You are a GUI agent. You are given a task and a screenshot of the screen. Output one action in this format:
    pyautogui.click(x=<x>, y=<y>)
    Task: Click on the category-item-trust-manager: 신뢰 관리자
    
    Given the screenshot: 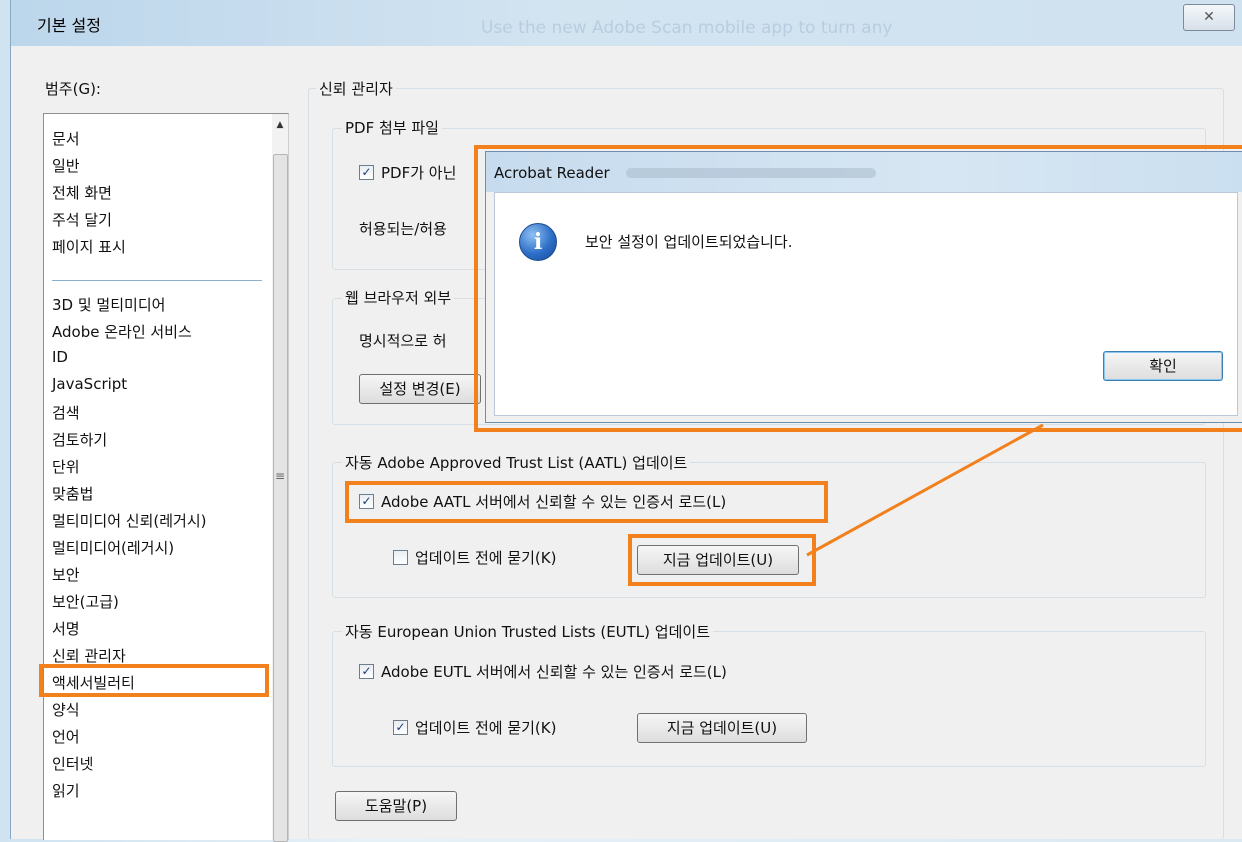 What is the action you would take?
    pyautogui.click(x=89, y=655)
    